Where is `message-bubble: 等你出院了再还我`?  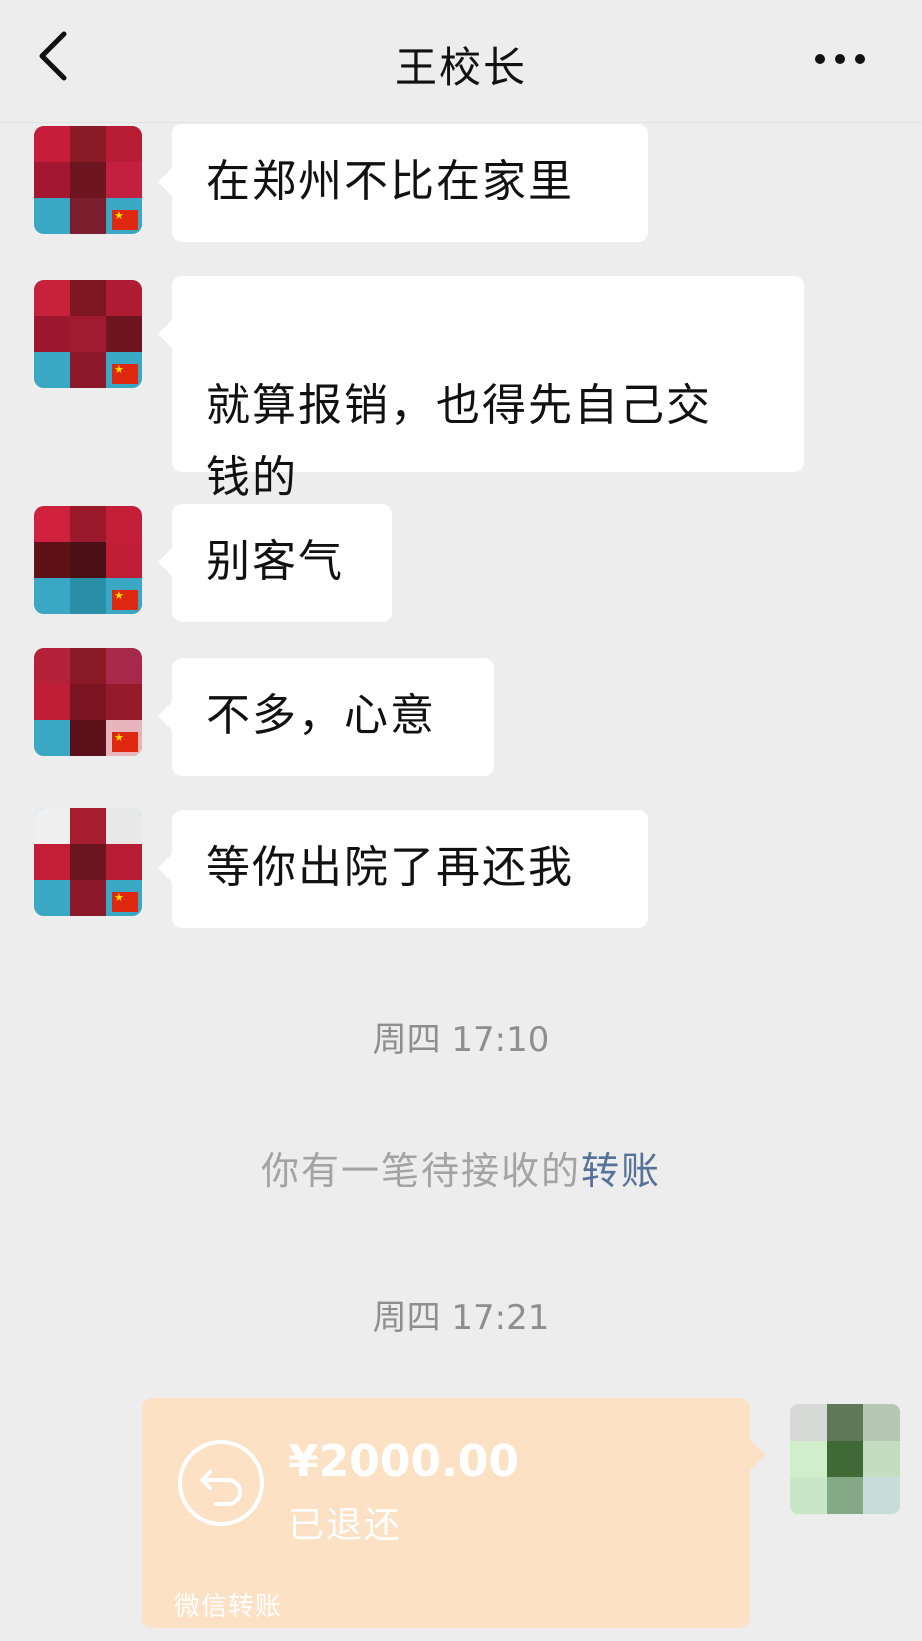
message-bubble: 等你出院了再还我 is located at coordinates (403, 869).